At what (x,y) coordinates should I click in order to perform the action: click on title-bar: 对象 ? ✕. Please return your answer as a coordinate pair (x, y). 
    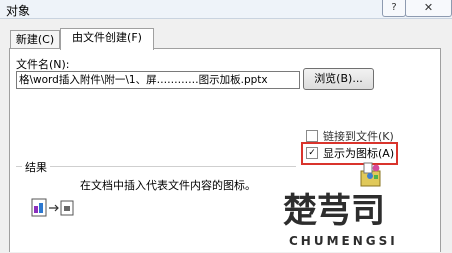
    Looking at the image, I should click on (226, 9).